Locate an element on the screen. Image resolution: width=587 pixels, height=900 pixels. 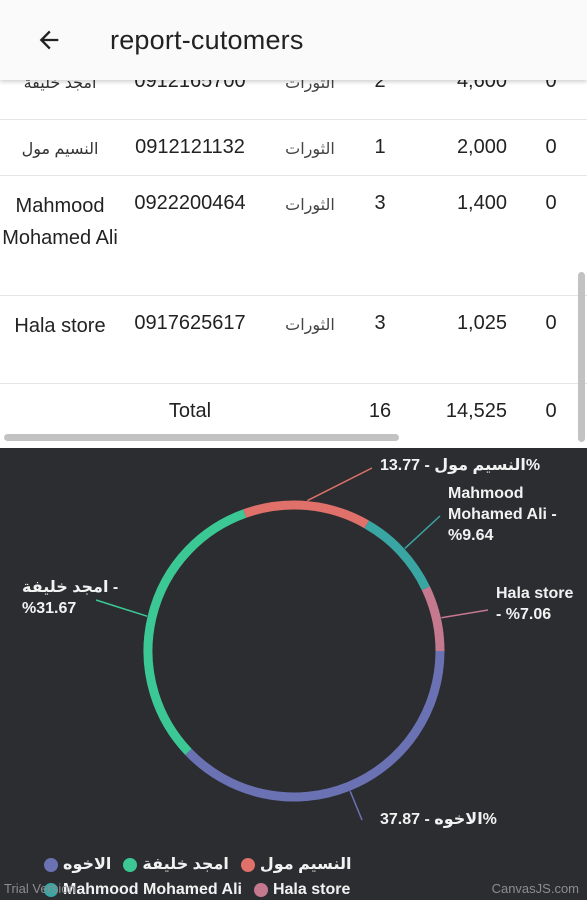
order-amount: 4,600 is located at coordinates (481, 86).